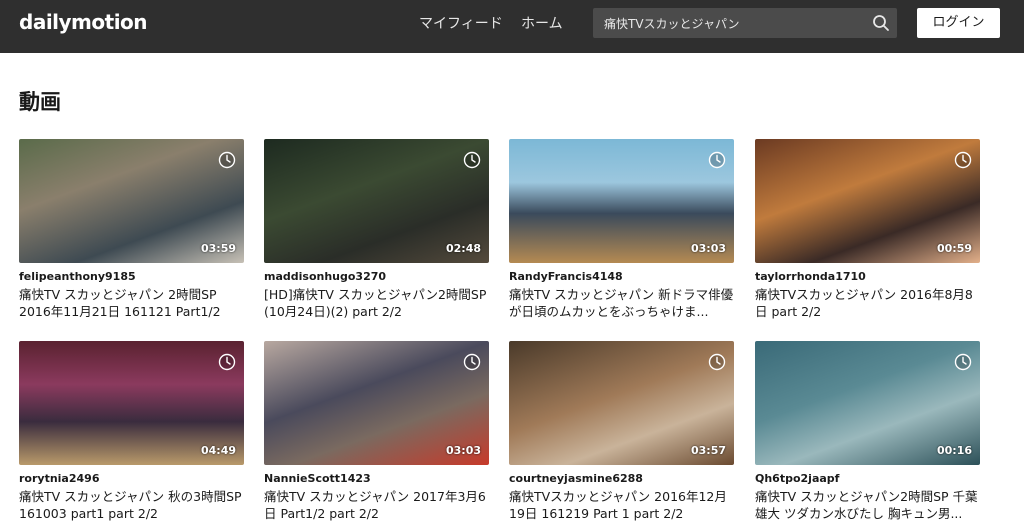  I want to click on video-owner: Qh6tpo2jaapf, so click(867, 478).